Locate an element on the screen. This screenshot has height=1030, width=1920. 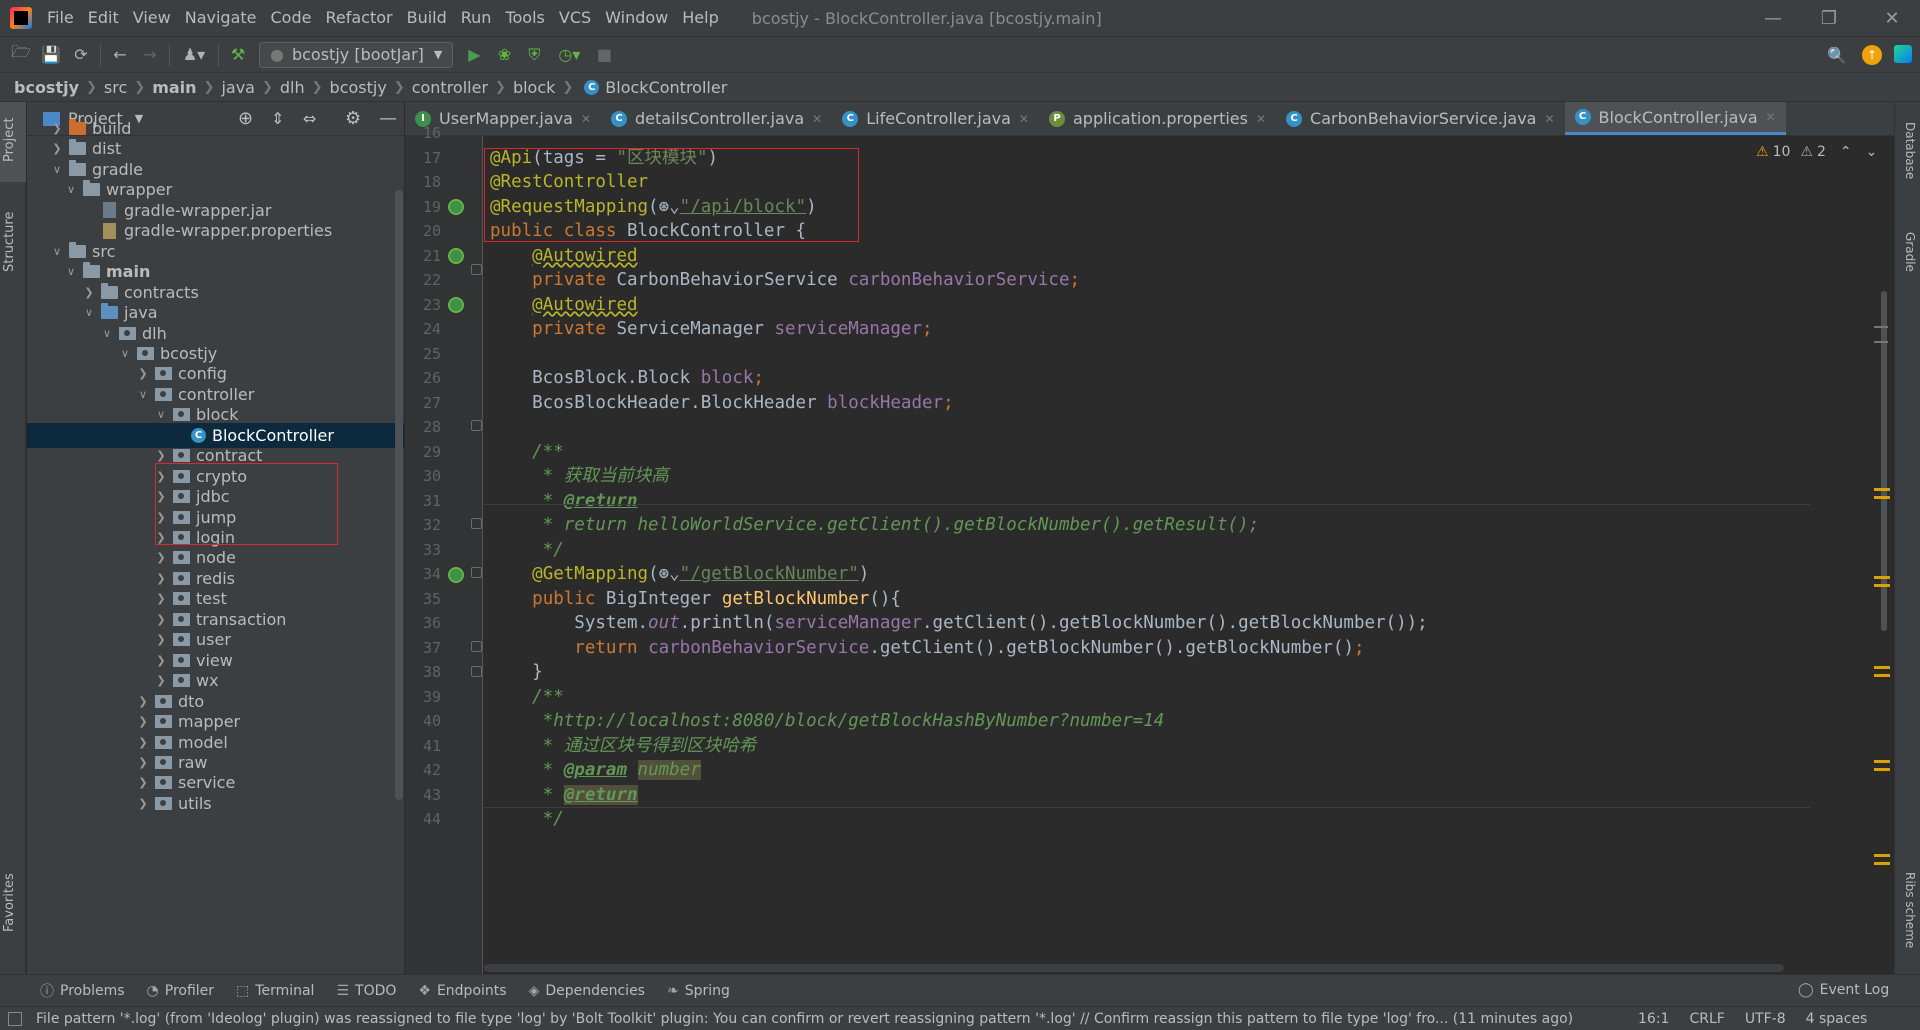
tool-window-todo: ☰ TODO is located at coordinates (366, 991).